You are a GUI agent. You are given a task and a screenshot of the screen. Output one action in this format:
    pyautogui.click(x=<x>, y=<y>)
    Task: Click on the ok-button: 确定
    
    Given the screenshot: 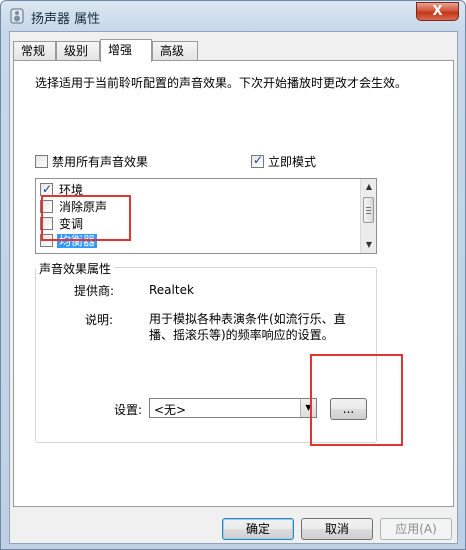 What is the action you would take?
    pyautogui.click(x=258, y=529)
    